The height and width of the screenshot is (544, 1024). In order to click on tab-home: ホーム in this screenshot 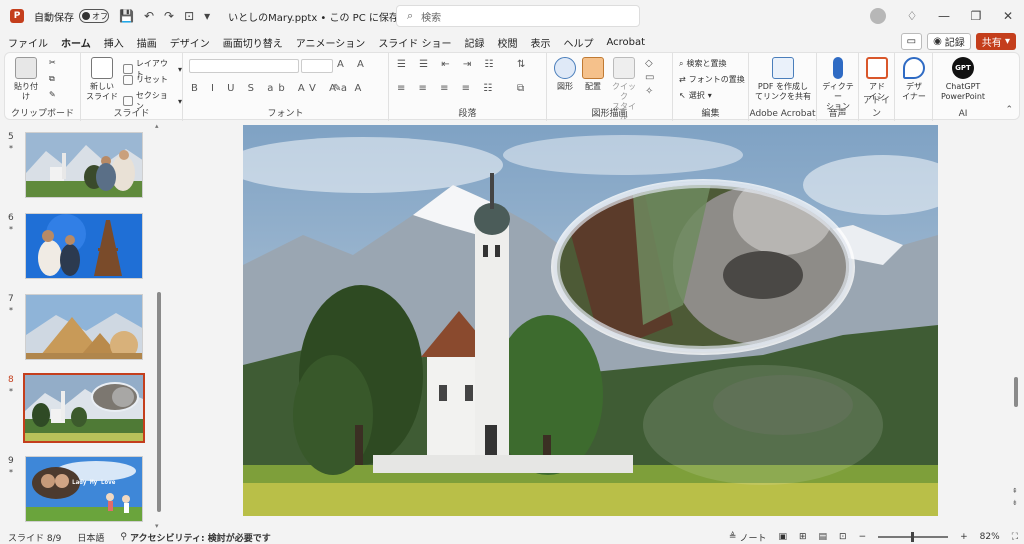, I will do `click(76, 44)`.